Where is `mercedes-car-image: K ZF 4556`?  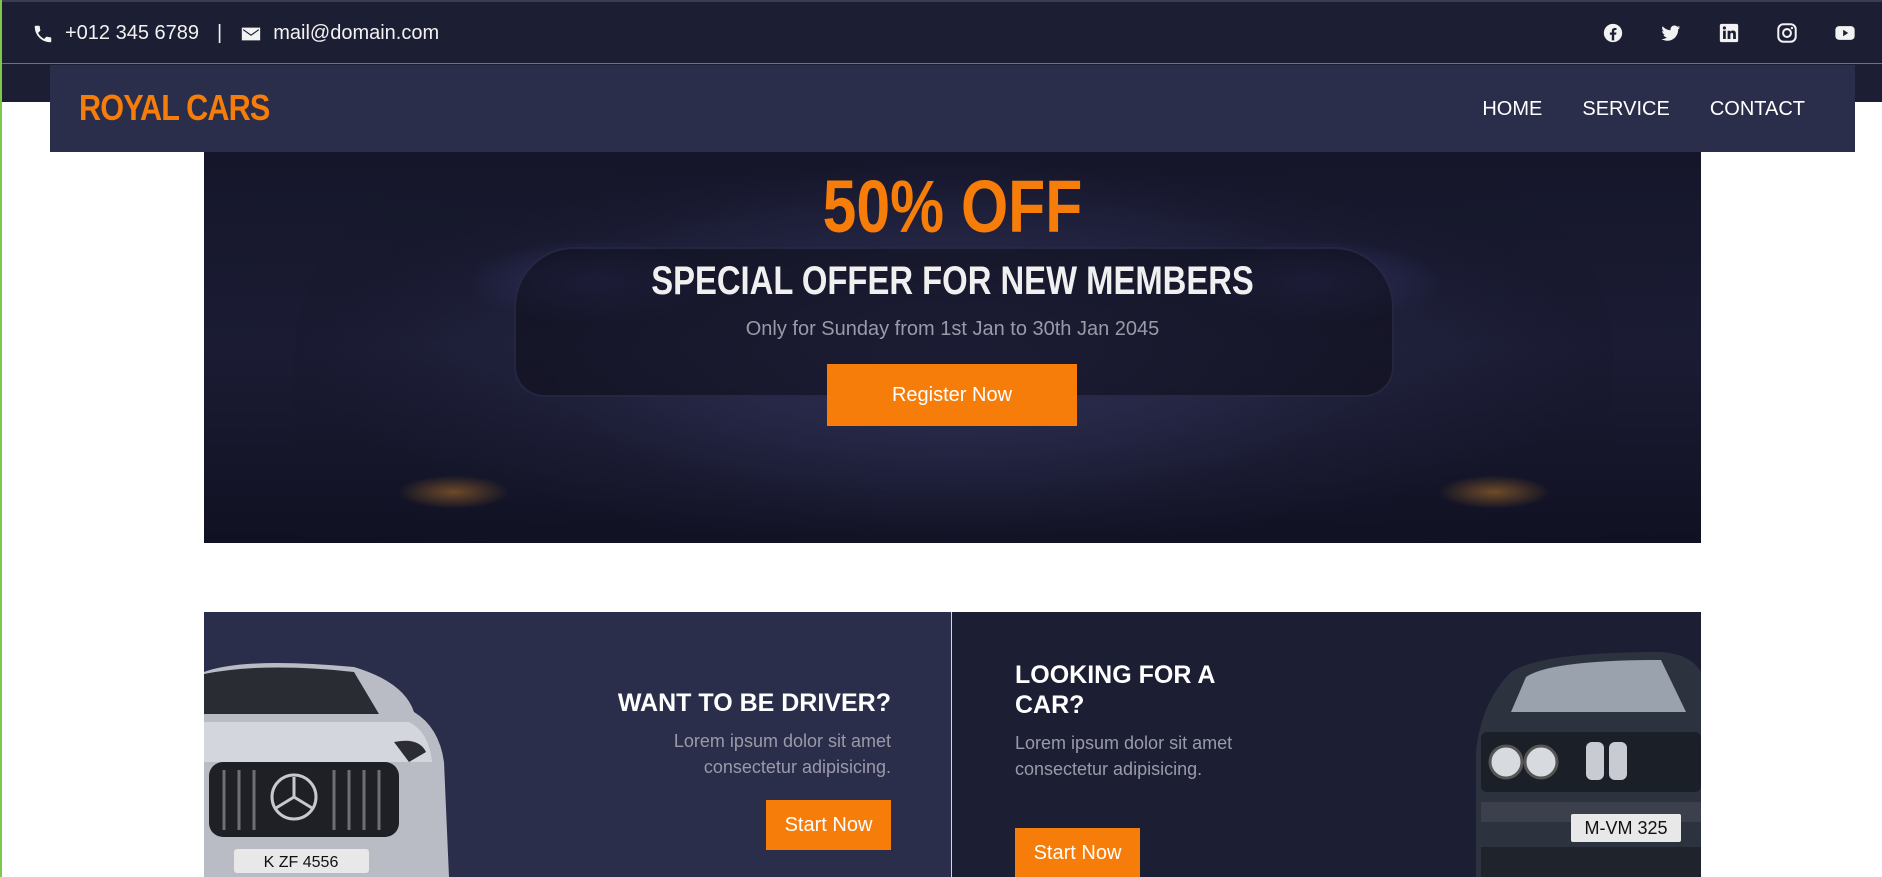 mercedes-car-image: K ZF 4556 is located at coordinates (326, 764).